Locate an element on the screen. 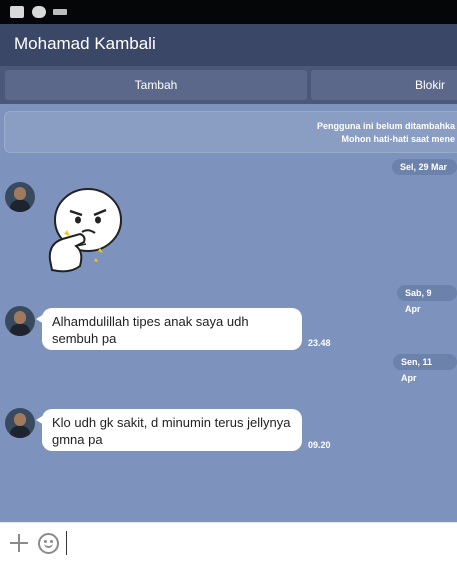 The width and height of the screenshot is (457, 562). notice-line-2: Mohon hati-hati saat mene is located at coordinates (398, 139).